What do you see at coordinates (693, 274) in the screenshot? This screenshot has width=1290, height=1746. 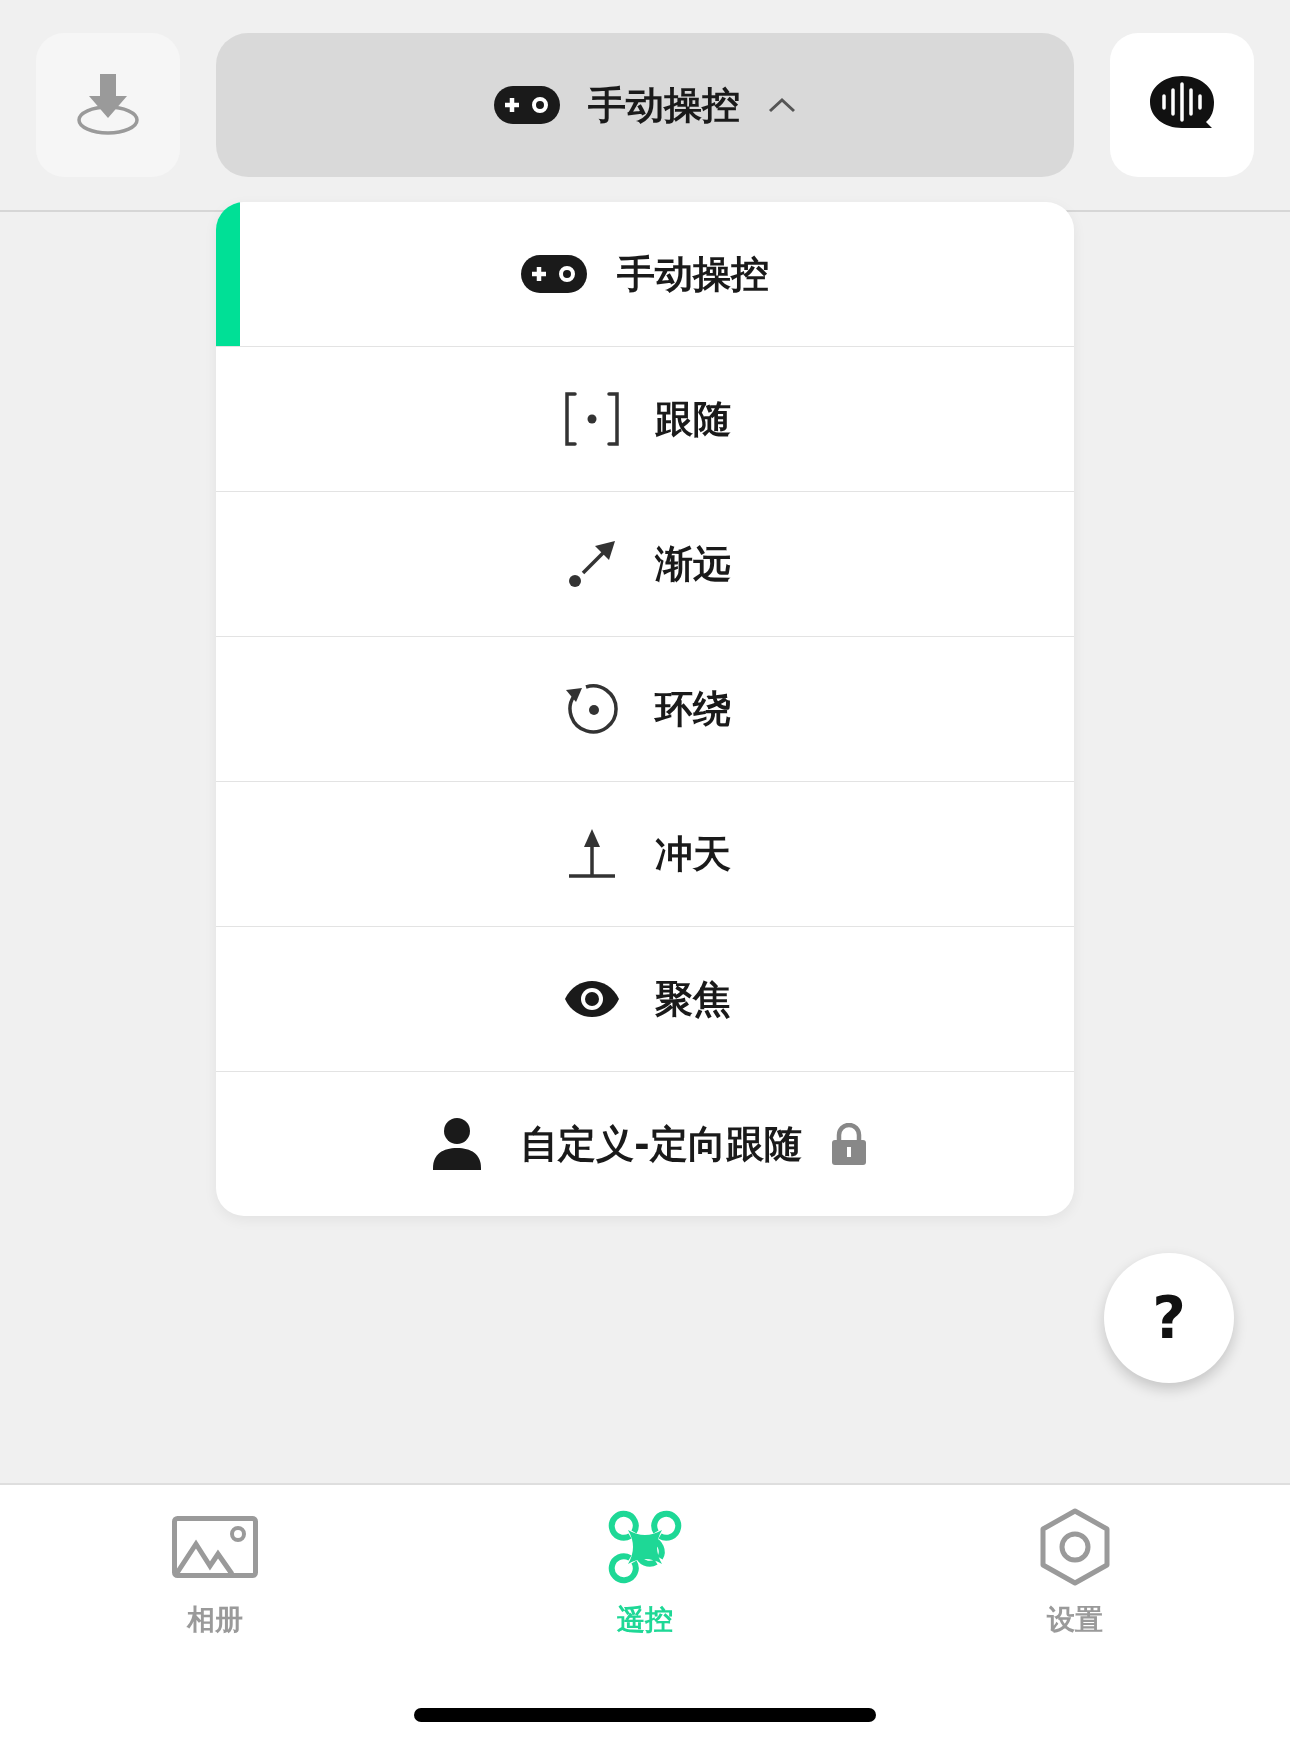 I see `mode-label: 手动操控` at bounding box center [693, 274].